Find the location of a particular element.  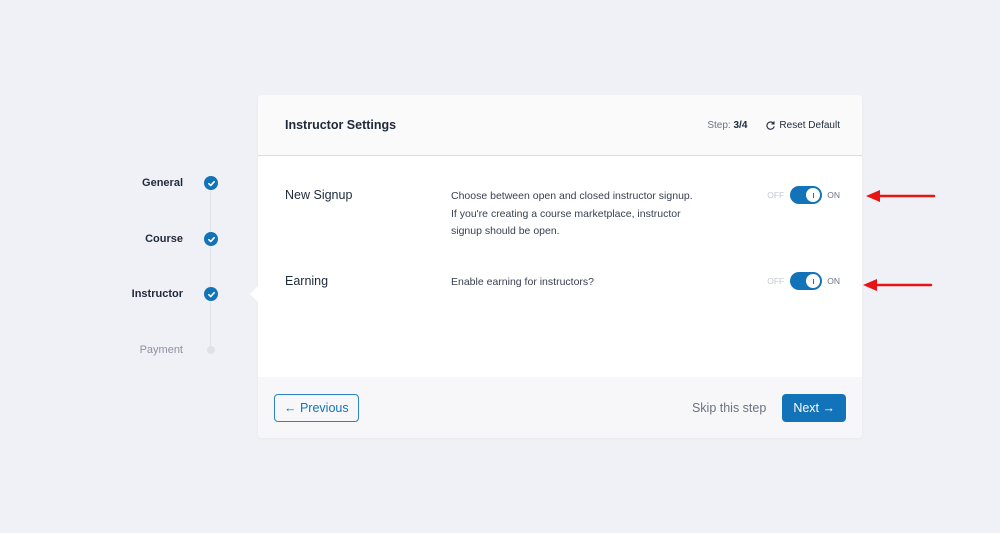

reset-default-button: Reset Default is located at coordinates (802, 125).